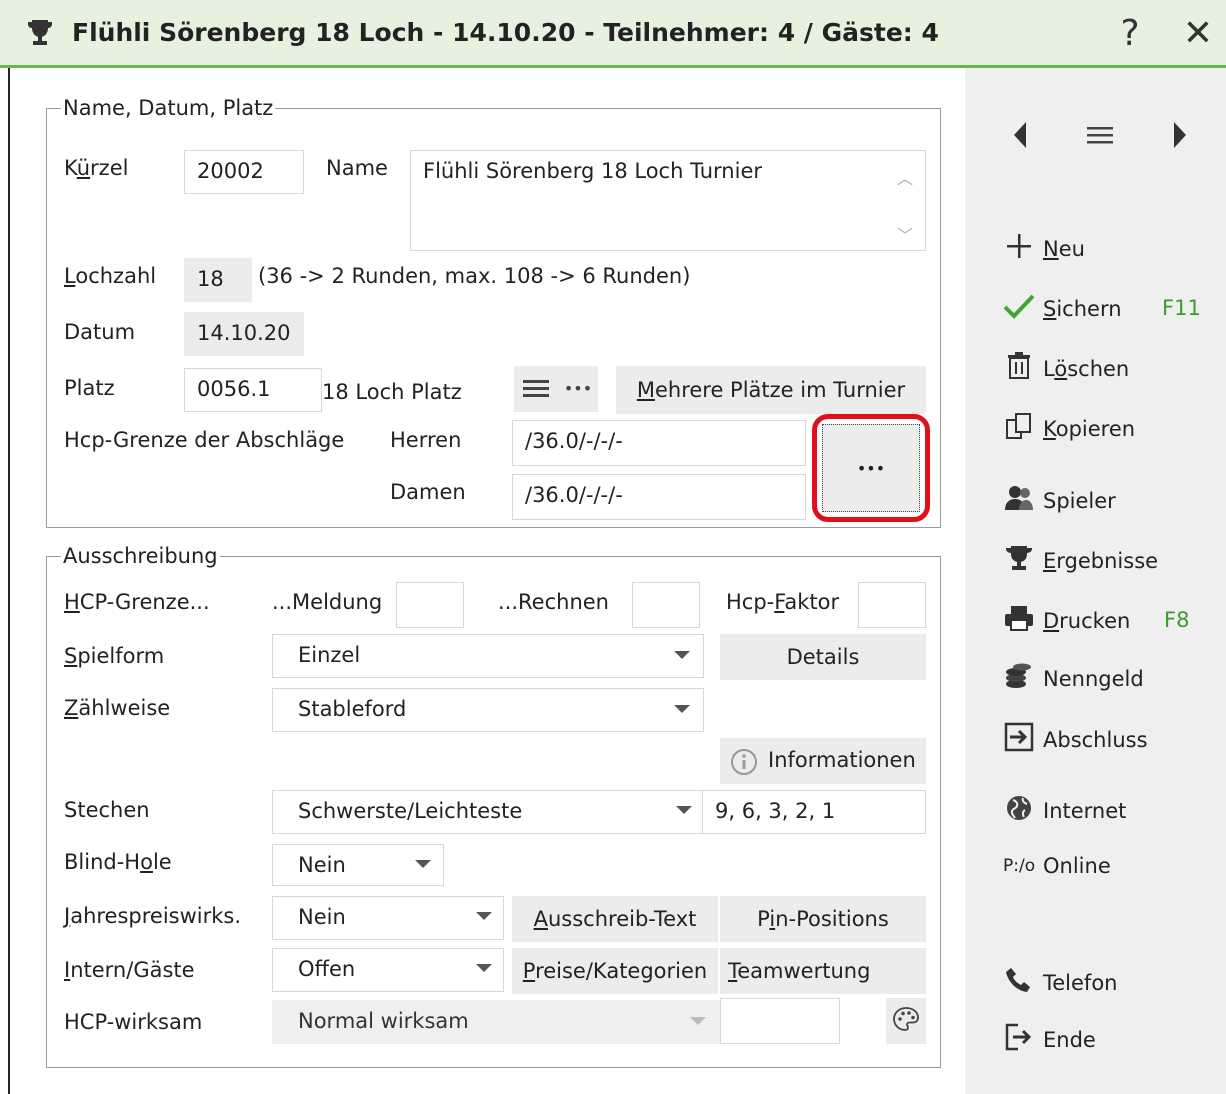  I want to click on sichern-button: Sichern, so click(1062, 308).